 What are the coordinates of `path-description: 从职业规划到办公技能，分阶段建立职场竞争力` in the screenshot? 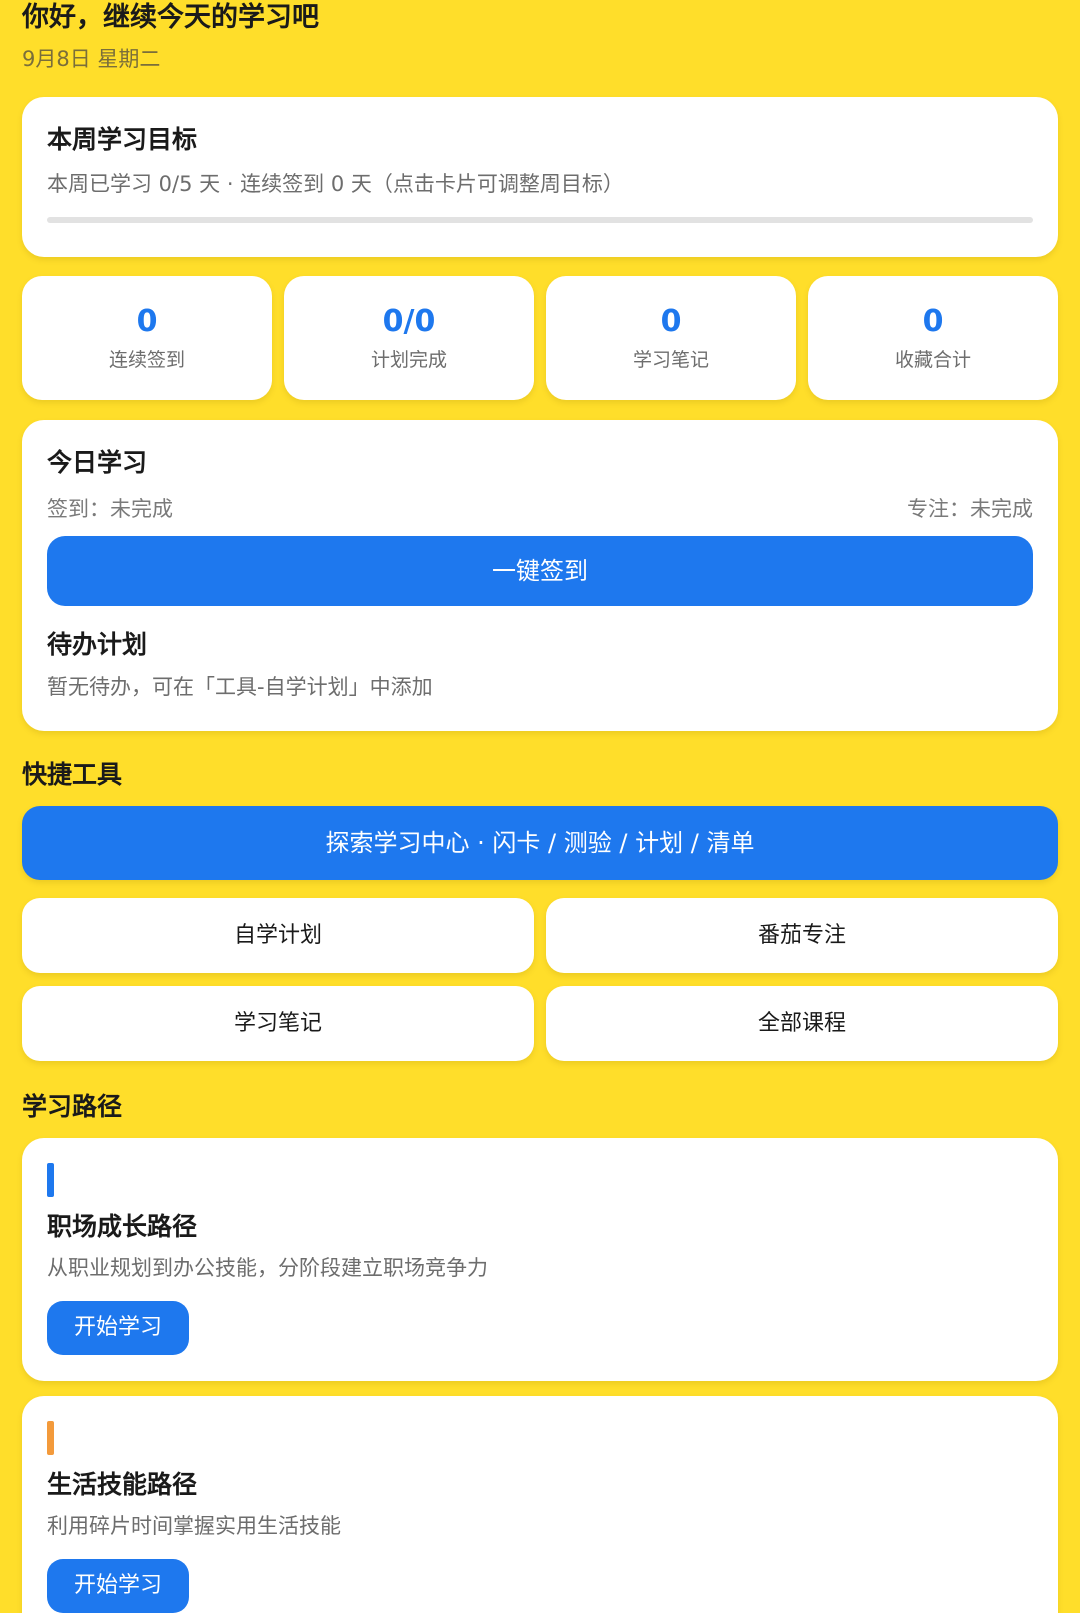 It's located at (267, 1268).